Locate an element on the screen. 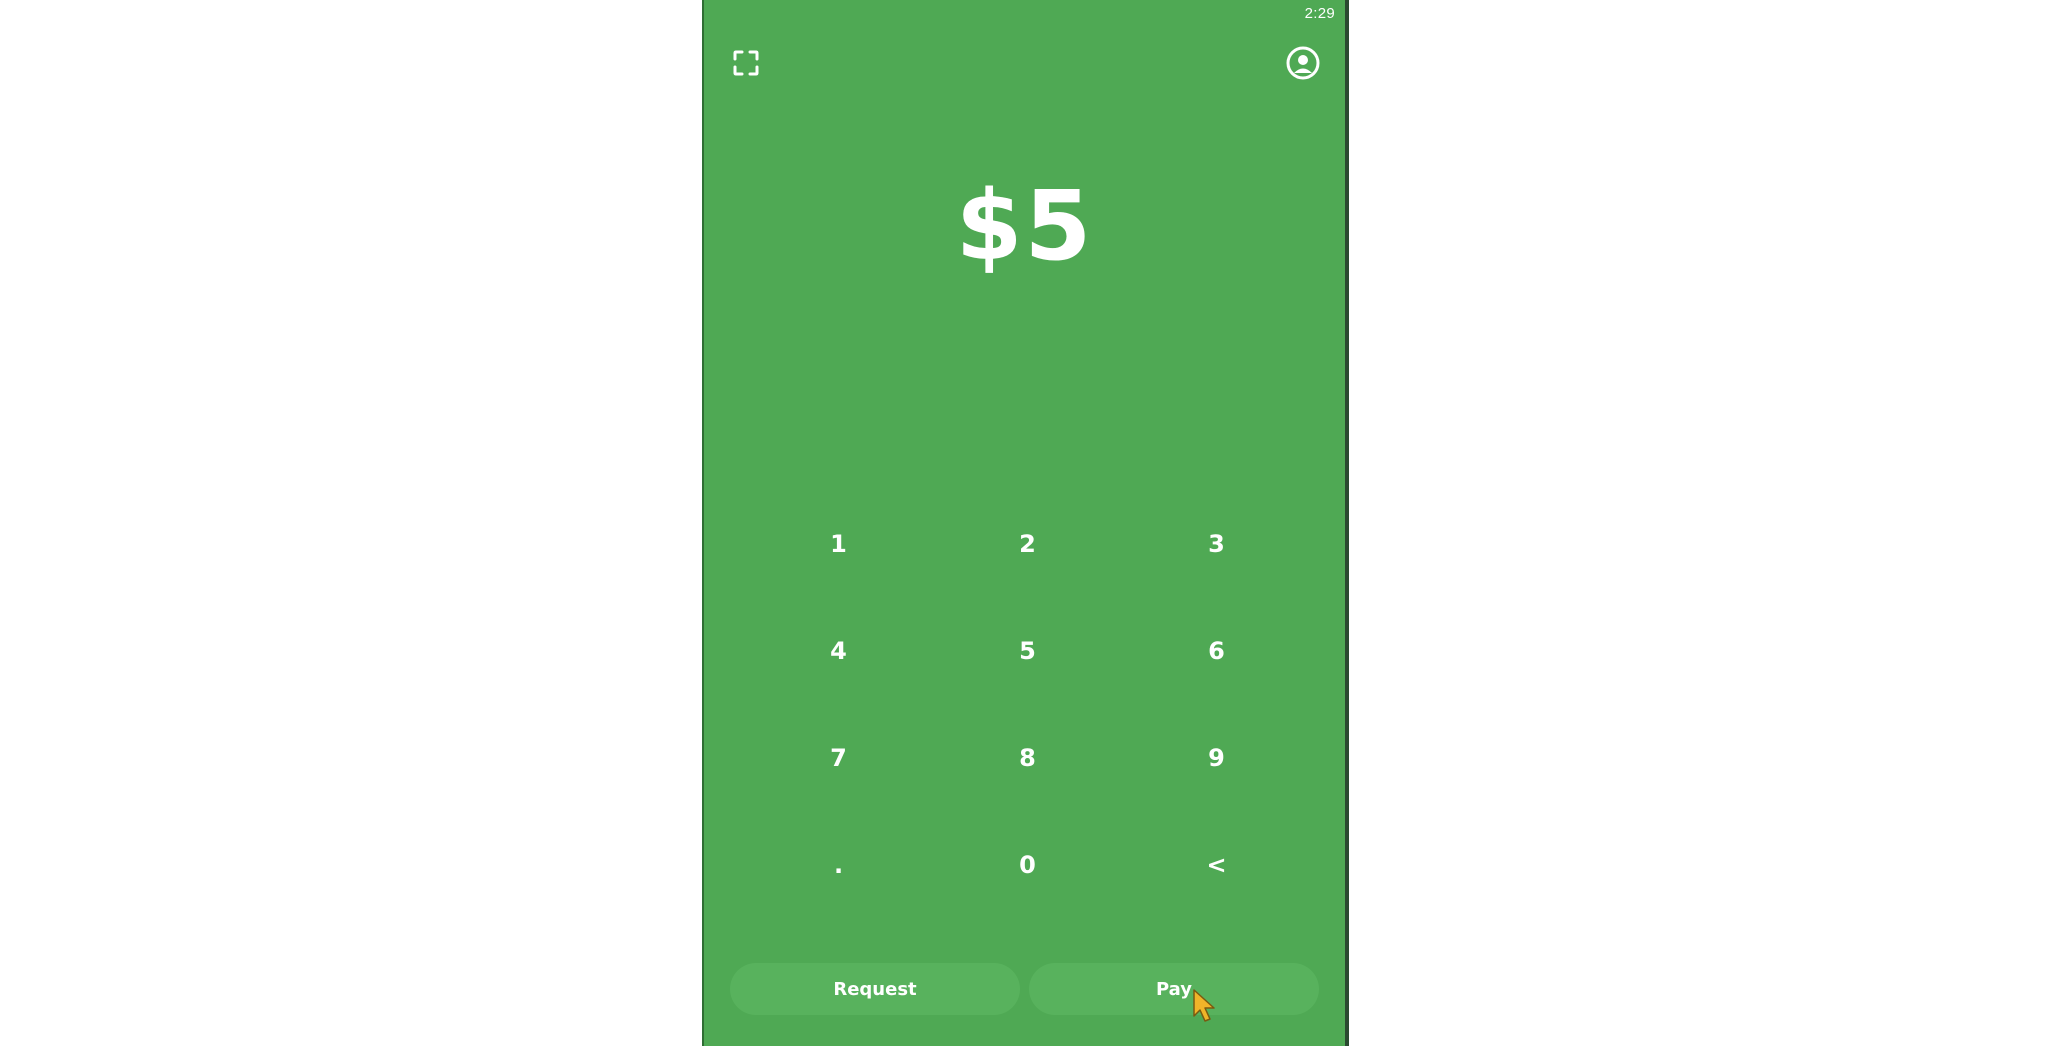  profile-button is located at coordinates (1303, 63).